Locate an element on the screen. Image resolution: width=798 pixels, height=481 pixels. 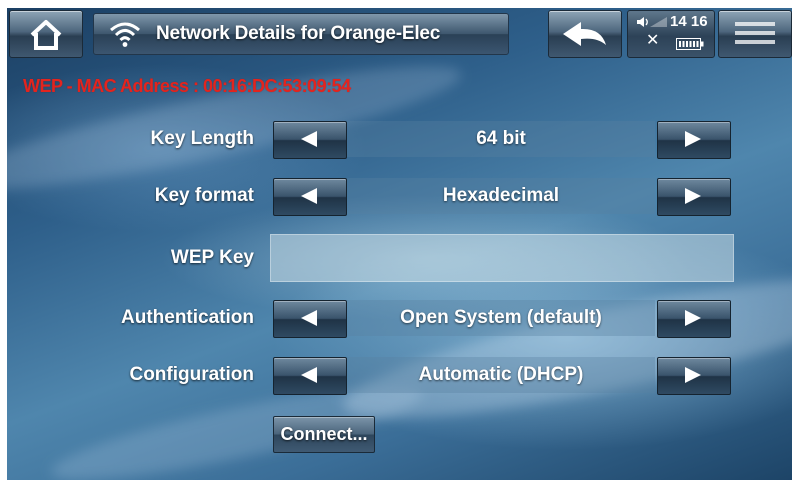
clock: 14 16 is located at coordinates (689, 21).